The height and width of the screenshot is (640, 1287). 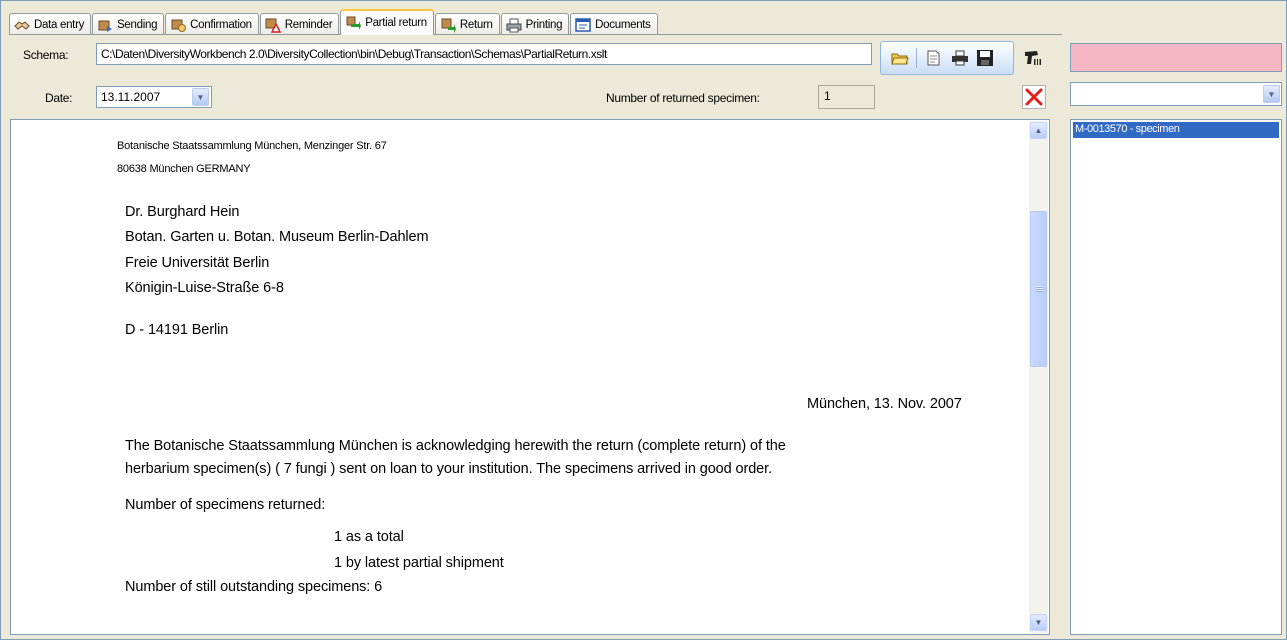 What do you see at coordinates (131, 97) in the screenshot?
I see `date-value: 13.11.2007` at bounding box center [131, 97].